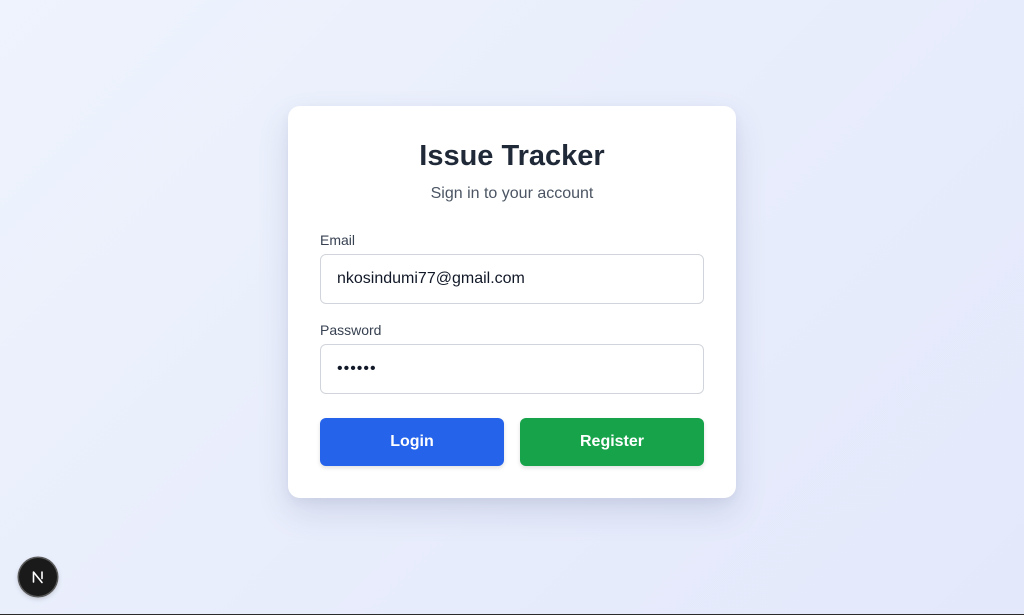 Image resolution: width=1024 pixels, height=615 pixels. I want to click on register-button: Register, so click(612, 442).